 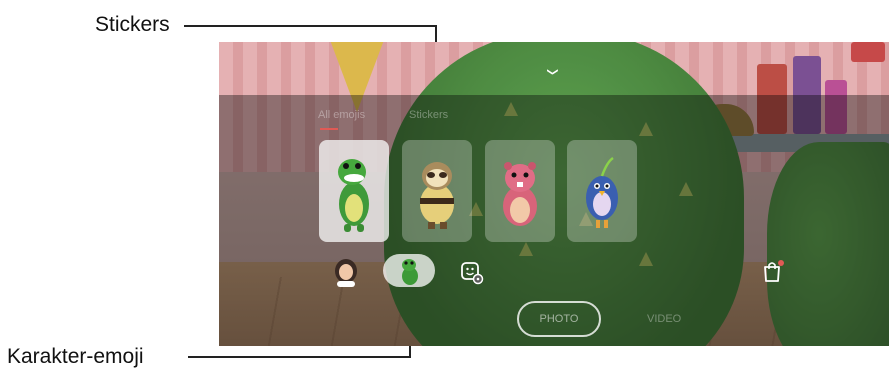 I want to click on stickers-leader-h, so click(x=310, y=26).